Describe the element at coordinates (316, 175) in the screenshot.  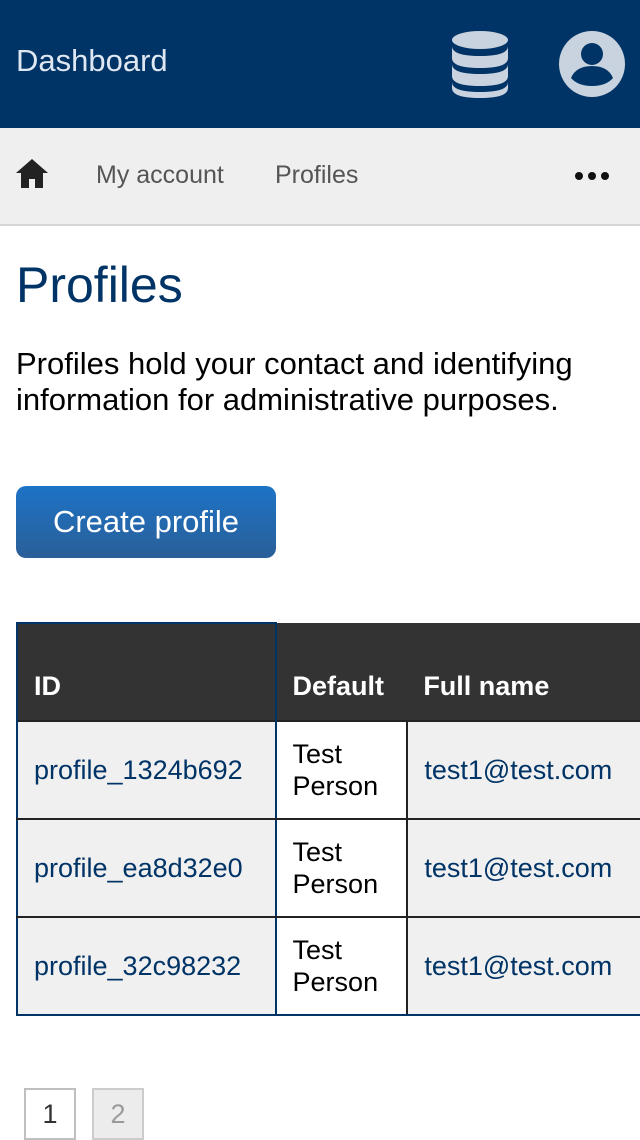
I see `nav-link-profiles: Profiles` at that location.